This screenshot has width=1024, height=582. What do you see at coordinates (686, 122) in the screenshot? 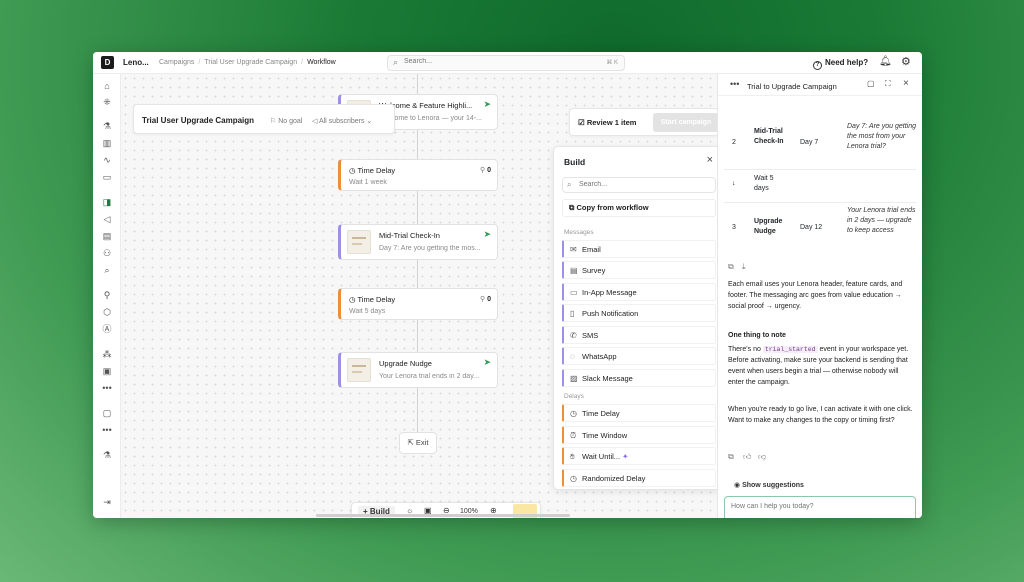
I see `start-campaign-button: Start campaign` at bounding box center [686, 122].